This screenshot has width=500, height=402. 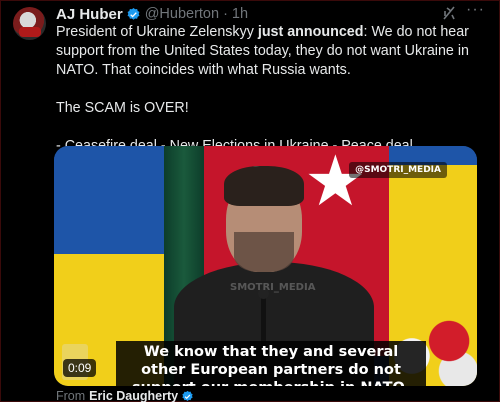 What do you see at coordinates (71, 395) in the screenshot?
I see `attribution-prefix: From` at bounding box center [71, 395].